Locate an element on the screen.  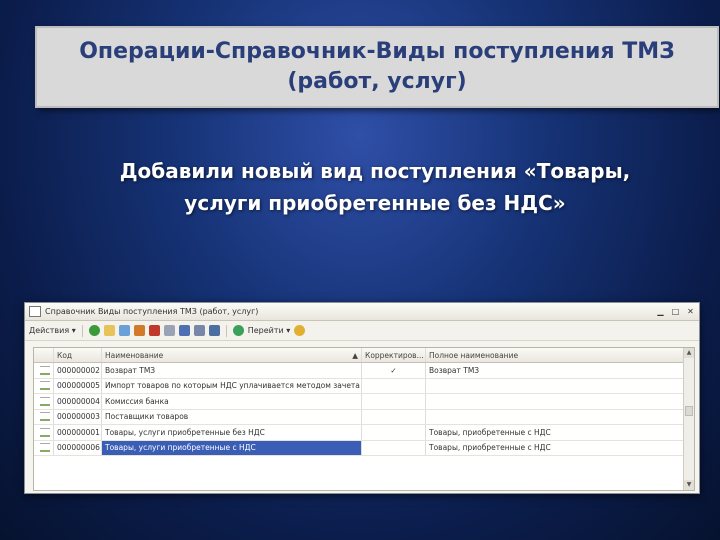
subtitle-line2: услуги приобретенные без НДС» is located at coordinates (375, 203).